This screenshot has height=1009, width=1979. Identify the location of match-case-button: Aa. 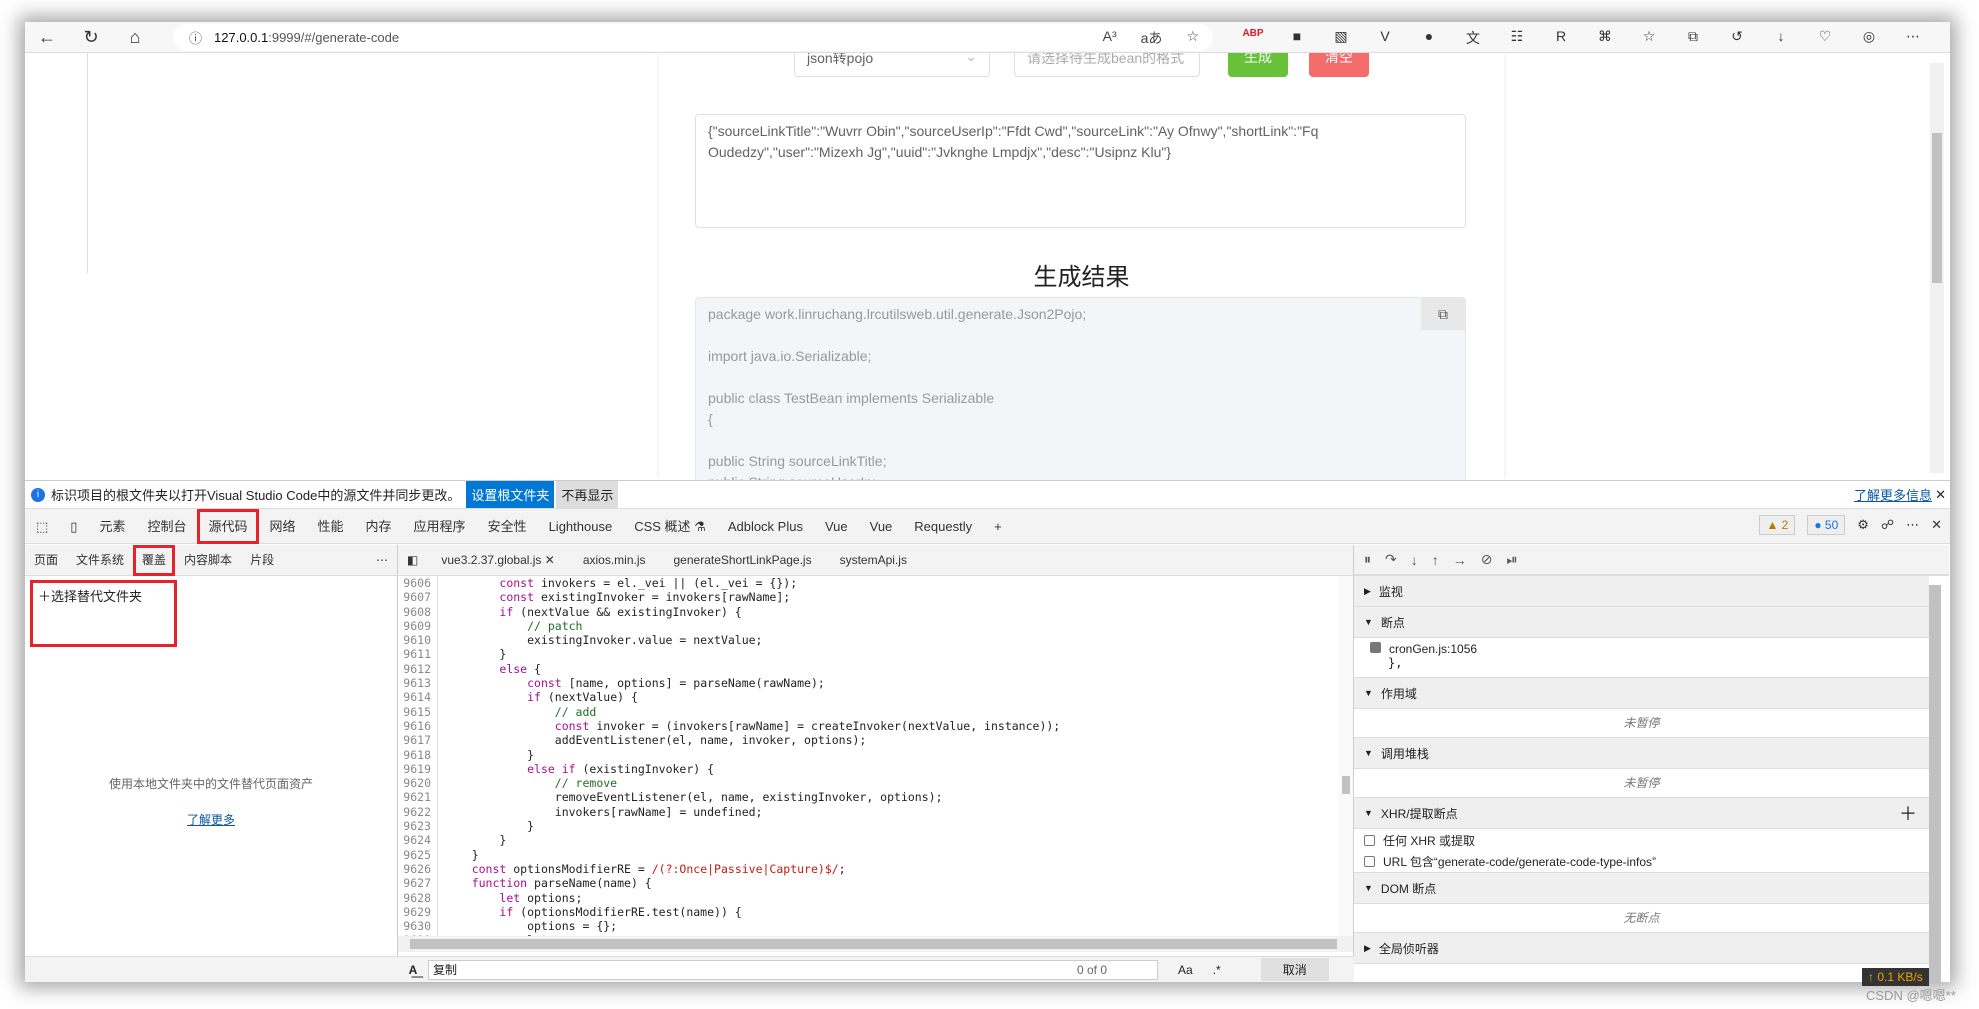
(1185, 970).